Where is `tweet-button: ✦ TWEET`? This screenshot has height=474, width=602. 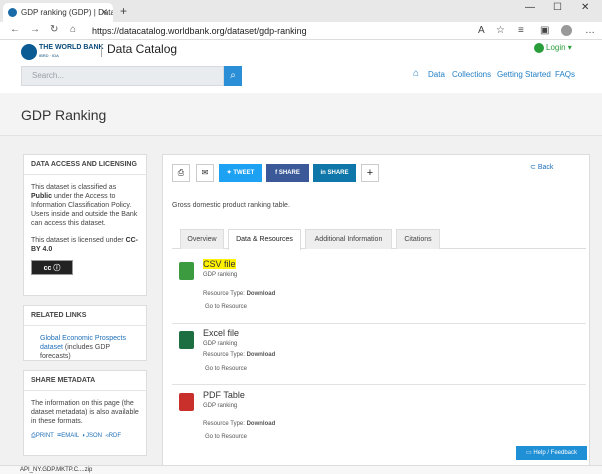
tweet-button: ✦ TWEET is located at coordinates (240, 173).